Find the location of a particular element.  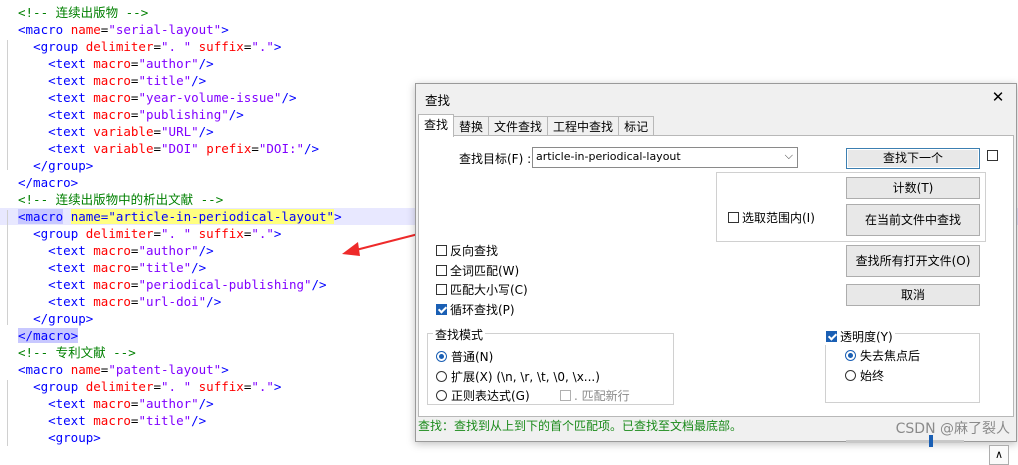

tab-replace: 替换 is located at coordinates (471, 126).